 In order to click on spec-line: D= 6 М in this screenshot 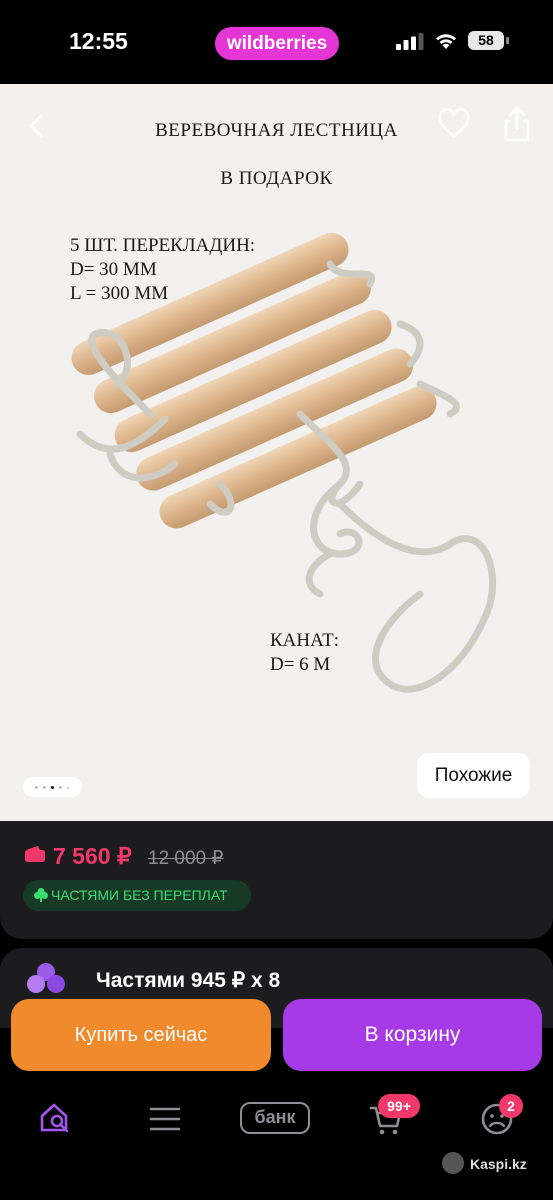, I will do `click(300, 664)`.